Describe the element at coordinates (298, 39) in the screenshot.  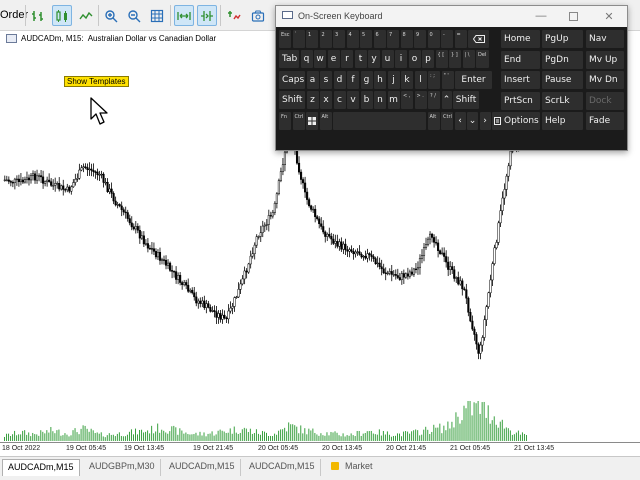
I see `osk-key: `` at that location.